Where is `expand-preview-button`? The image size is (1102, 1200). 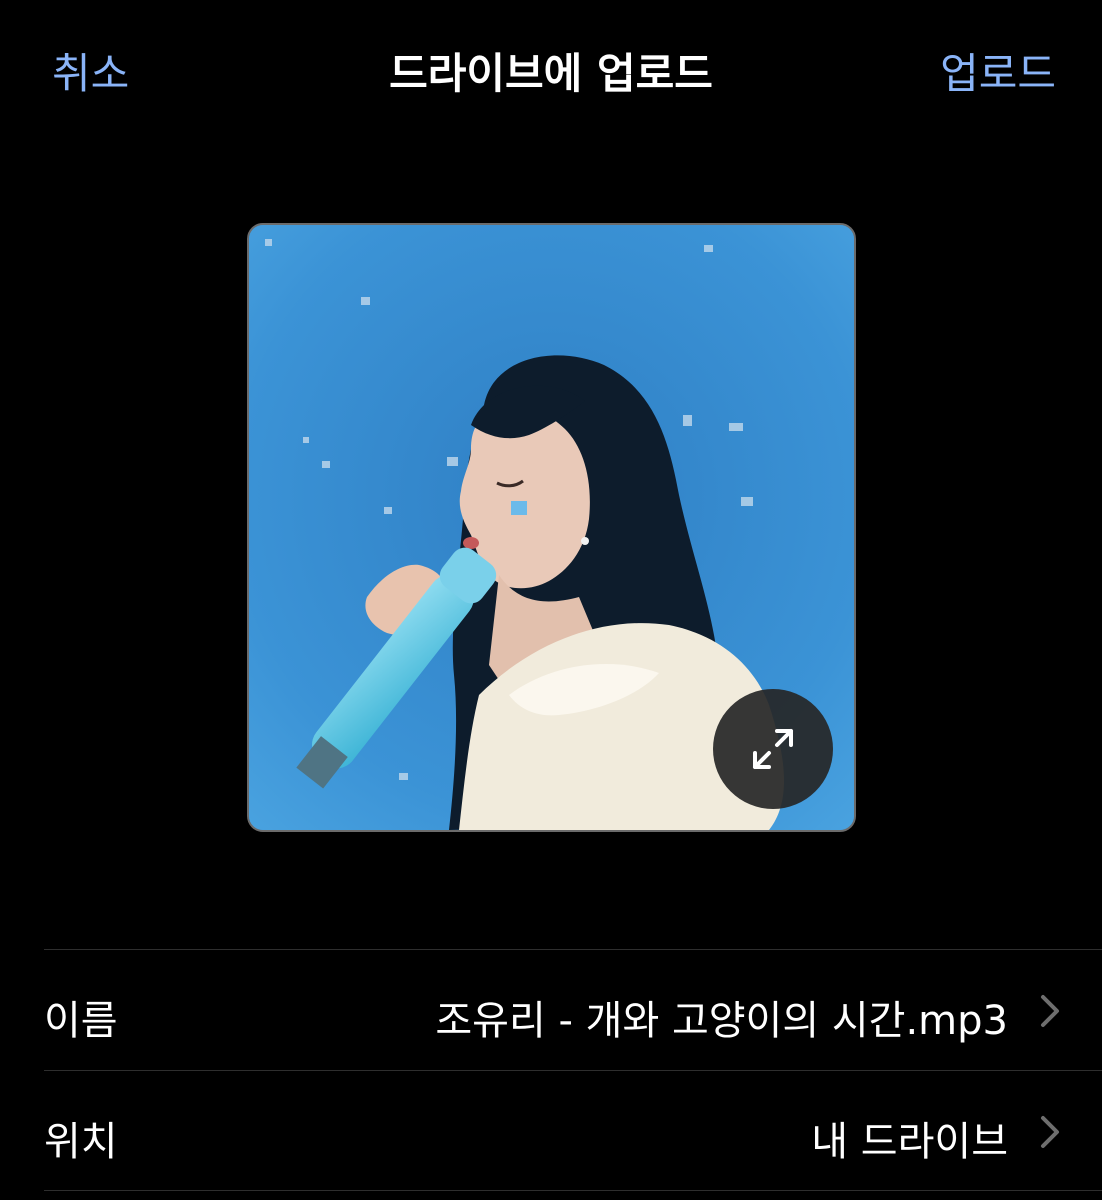 expand-preview-button is located at coordinates (773, 749).